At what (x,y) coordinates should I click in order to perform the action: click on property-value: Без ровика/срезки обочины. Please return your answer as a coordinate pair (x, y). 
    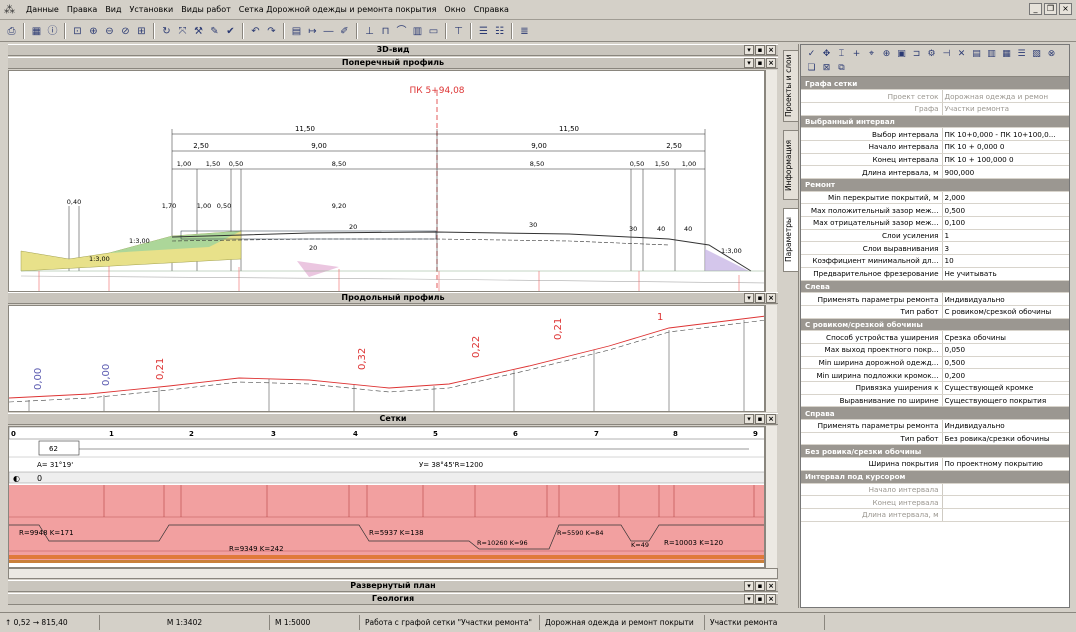
    Looking at the image, I should click on (1005, 439).